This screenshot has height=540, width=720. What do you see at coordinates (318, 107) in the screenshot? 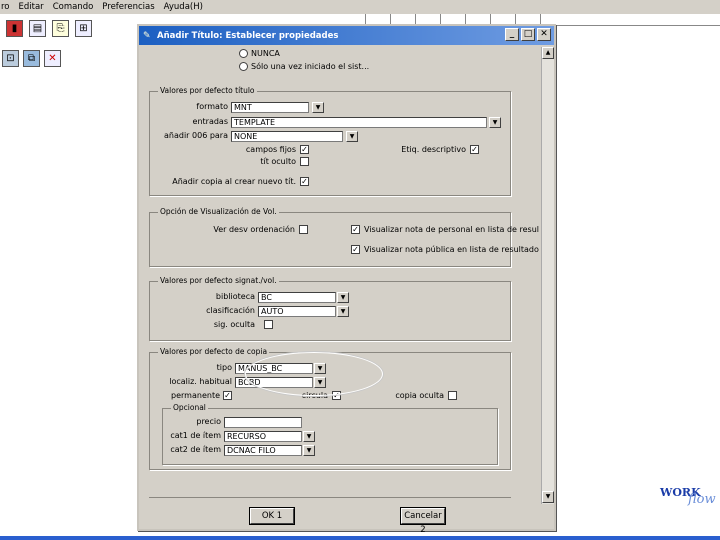
I see `formato-dropdown-button: ▼` at bounding box center [318, 107].